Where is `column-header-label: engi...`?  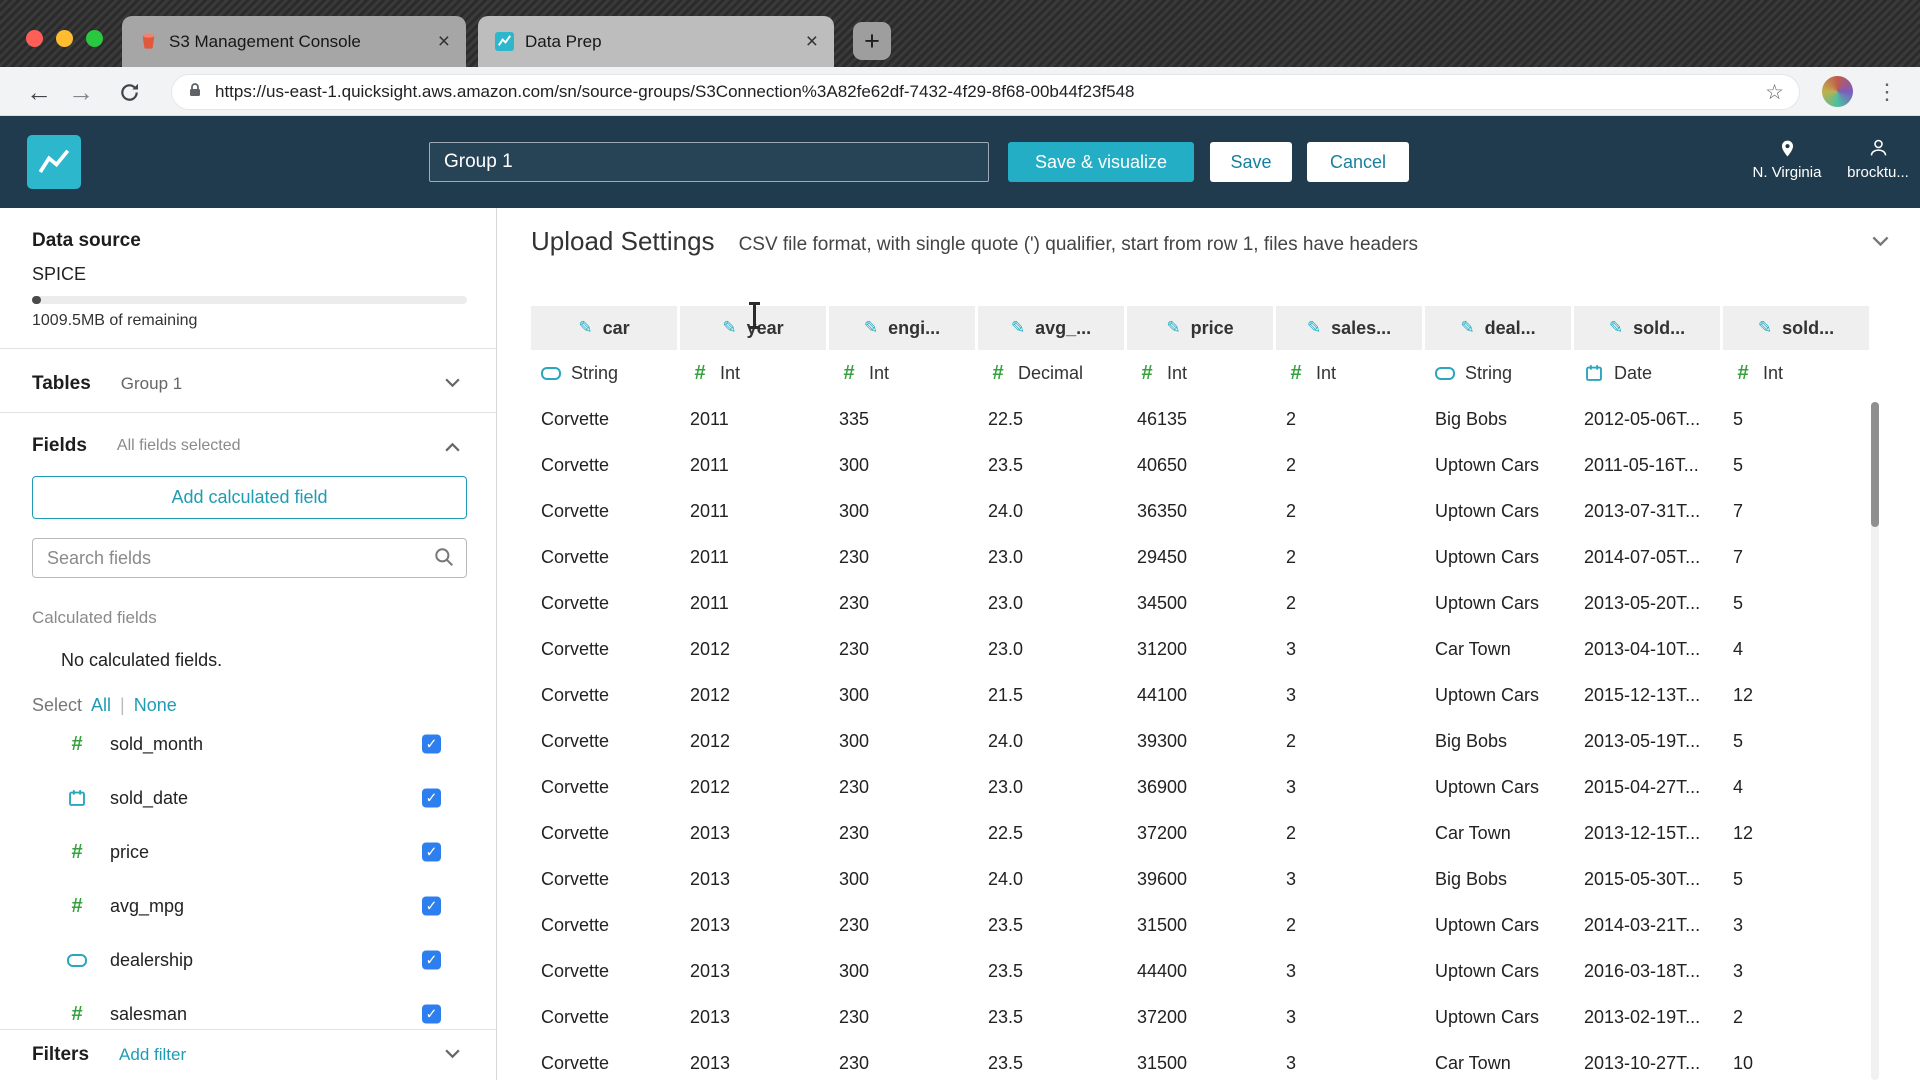
column-header-label: engi... is located at coordinates (914, 327).